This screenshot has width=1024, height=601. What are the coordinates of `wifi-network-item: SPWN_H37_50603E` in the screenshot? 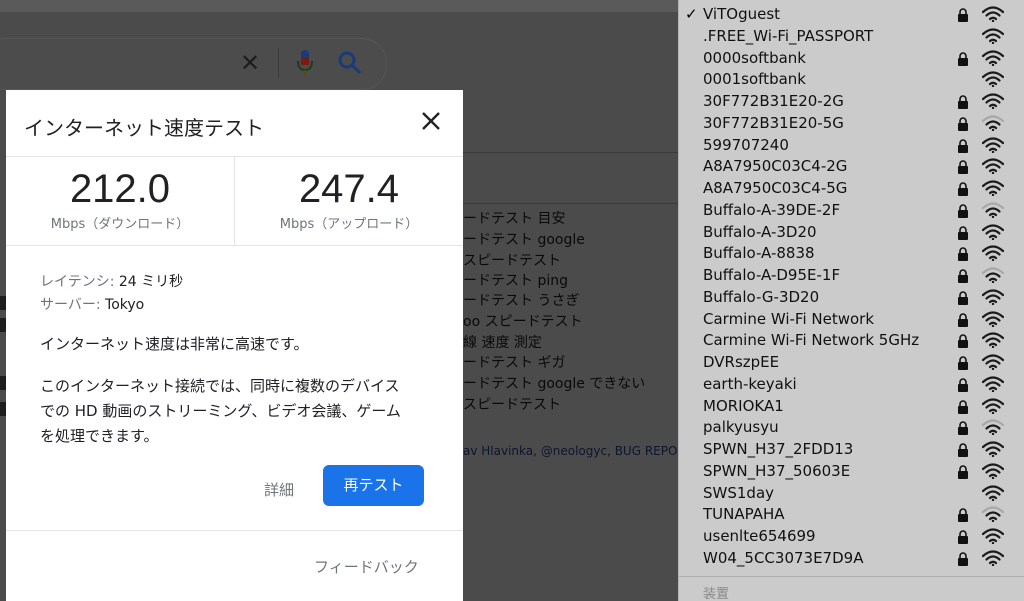 It's located at (851, 471).